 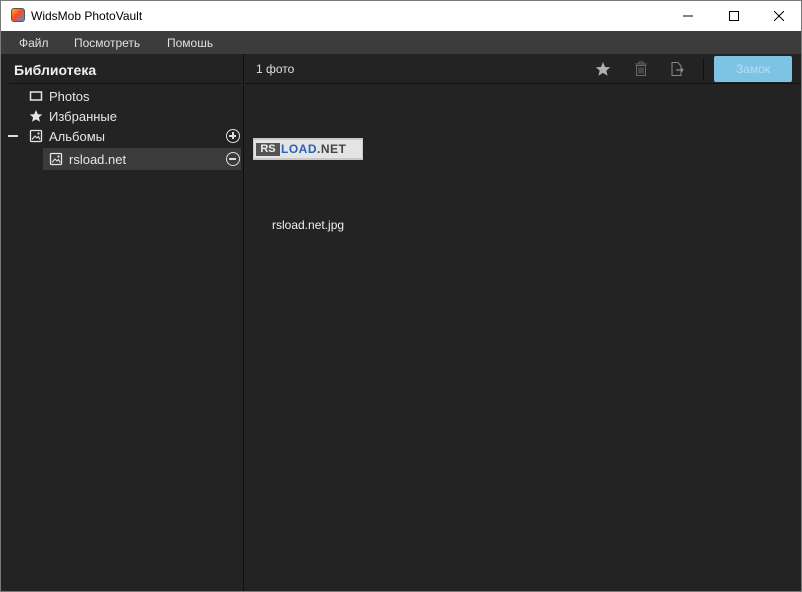 I want to click on menu-help: Помошь, so click(x=190, y=43).